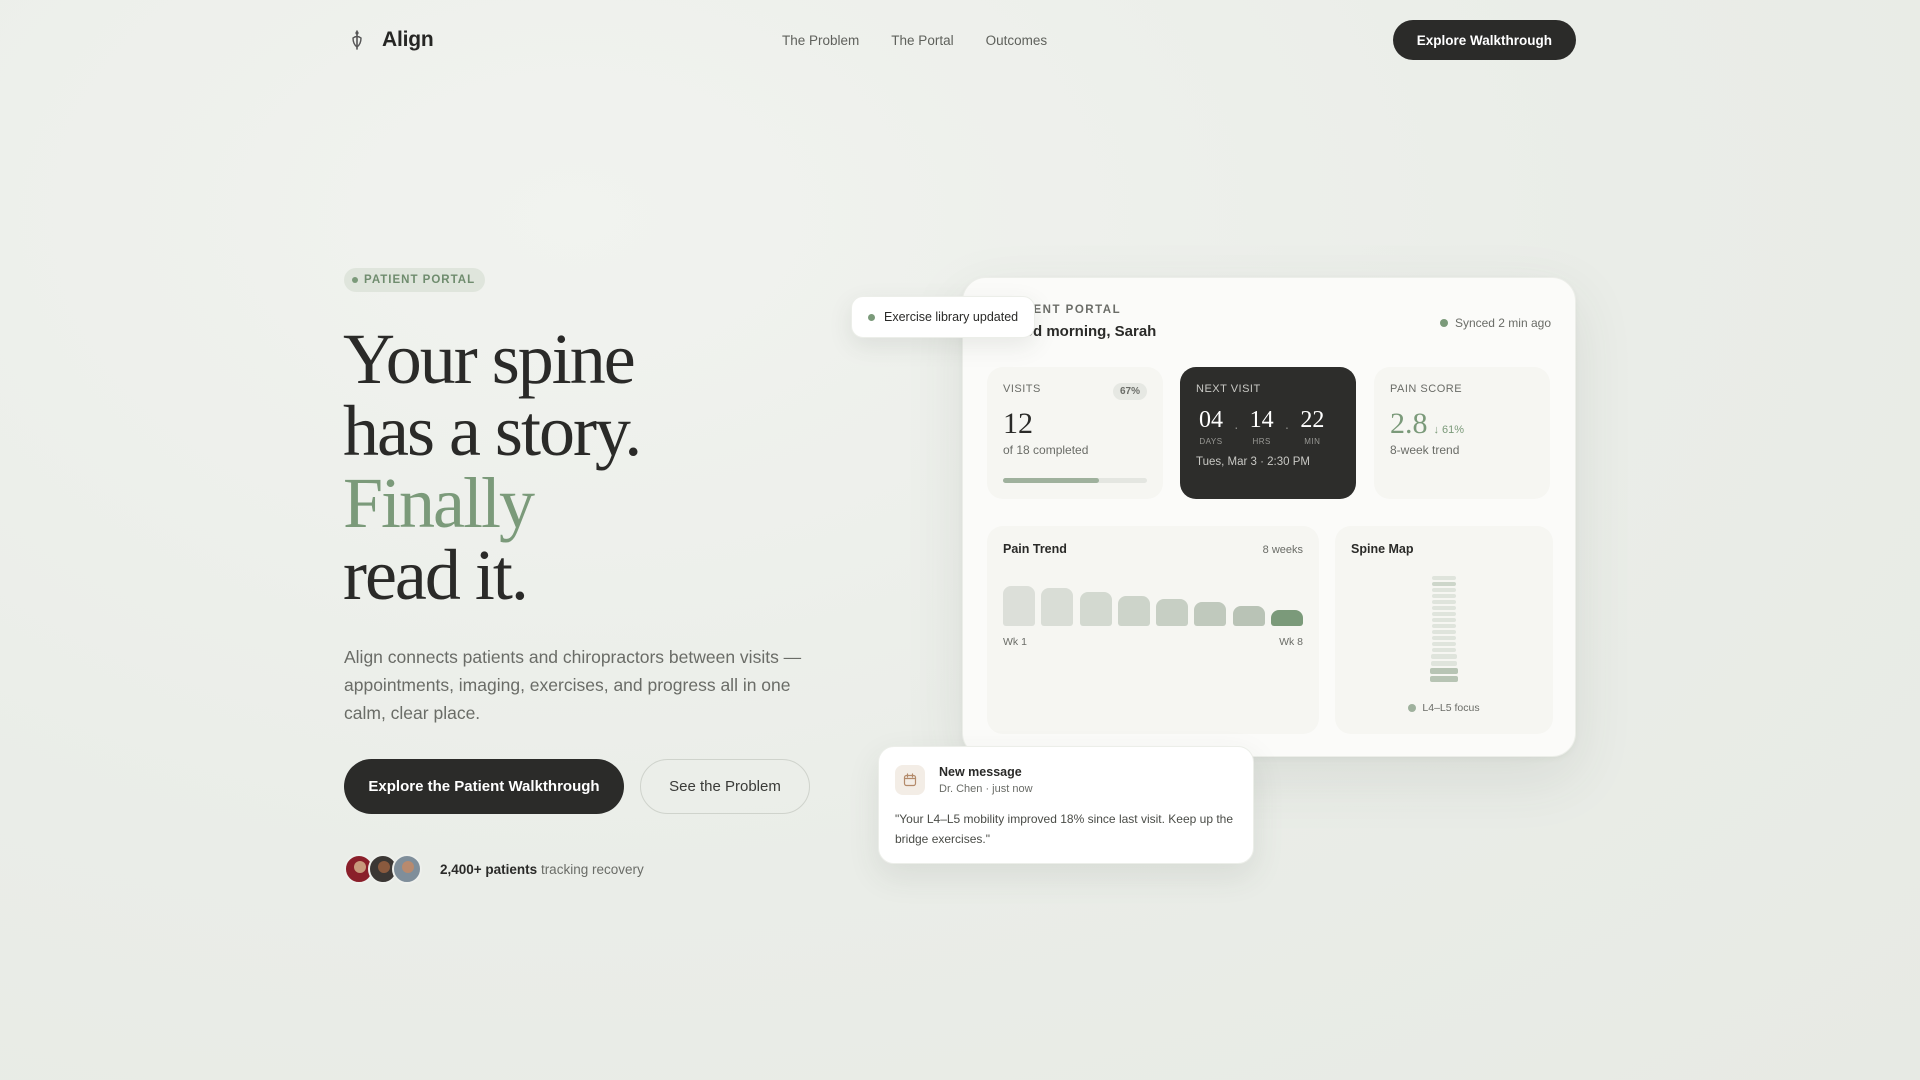  I want to click on spine-map-legend-text: L4–L5 focus, so click(1451, 708).